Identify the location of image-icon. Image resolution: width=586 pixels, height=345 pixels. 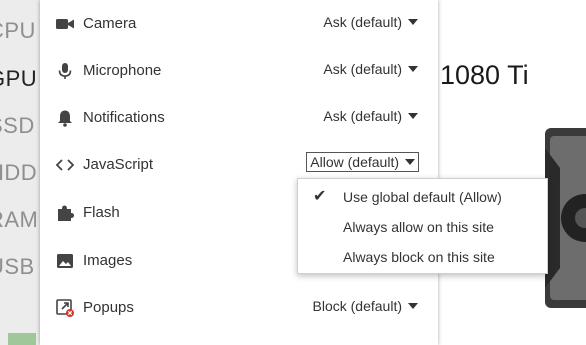
(65, 261).